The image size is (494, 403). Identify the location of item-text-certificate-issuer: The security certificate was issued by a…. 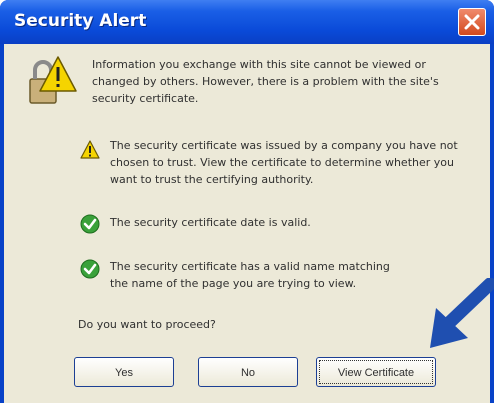
(284, 162).